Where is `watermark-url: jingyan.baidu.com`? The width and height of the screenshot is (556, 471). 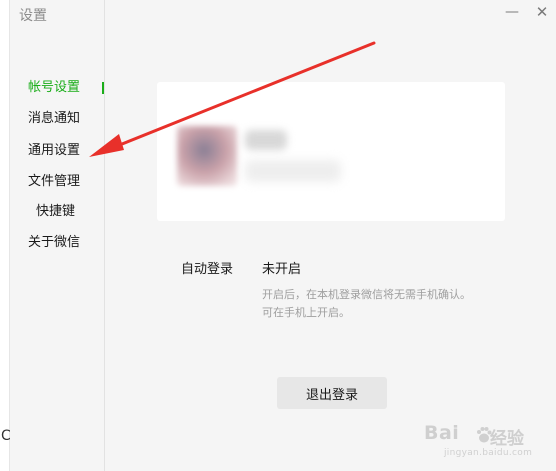 watermark-url: jingyan.baidu.com is located at coordinates (488, 453).